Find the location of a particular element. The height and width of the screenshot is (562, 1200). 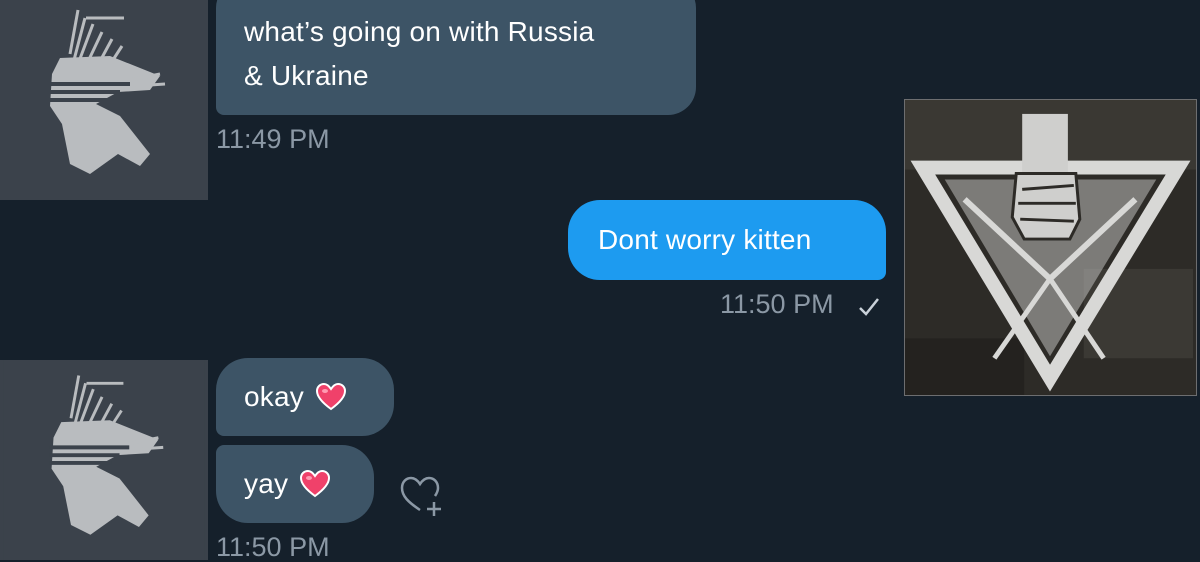

message-text: yay is located at coordinates (266, 483).